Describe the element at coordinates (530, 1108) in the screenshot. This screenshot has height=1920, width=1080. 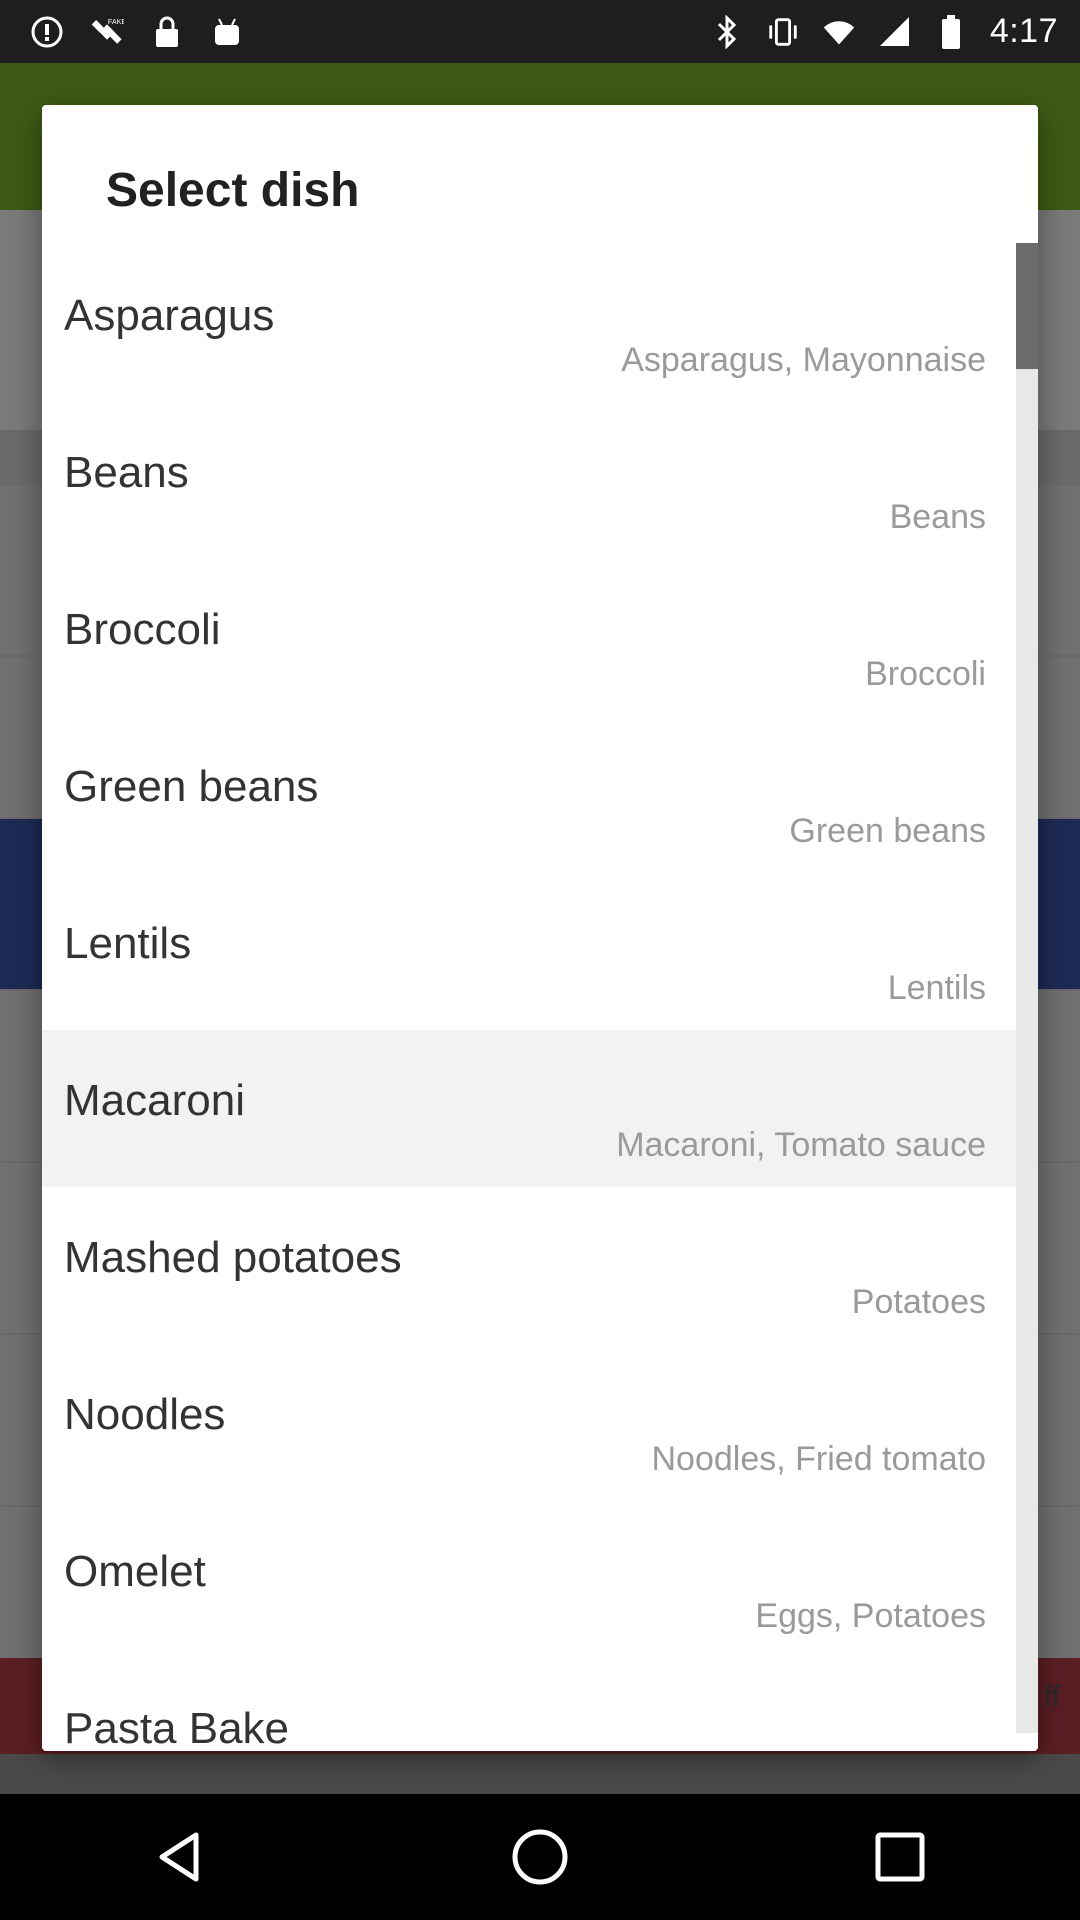
I see `list-item-selected: Macaroni Macaroni, Tomato sauce` at that location.